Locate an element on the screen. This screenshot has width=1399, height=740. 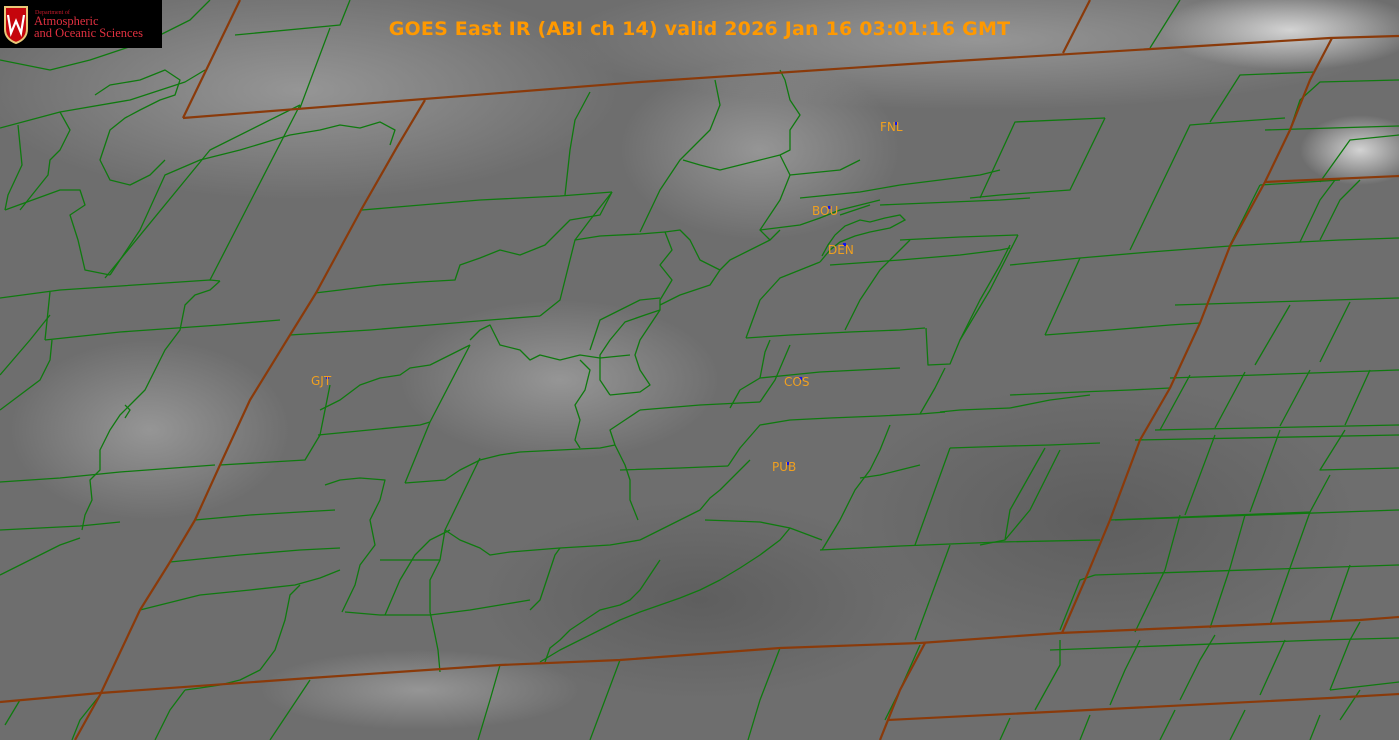
station-label-gjt: GJT is located at coordinates (321, 381).